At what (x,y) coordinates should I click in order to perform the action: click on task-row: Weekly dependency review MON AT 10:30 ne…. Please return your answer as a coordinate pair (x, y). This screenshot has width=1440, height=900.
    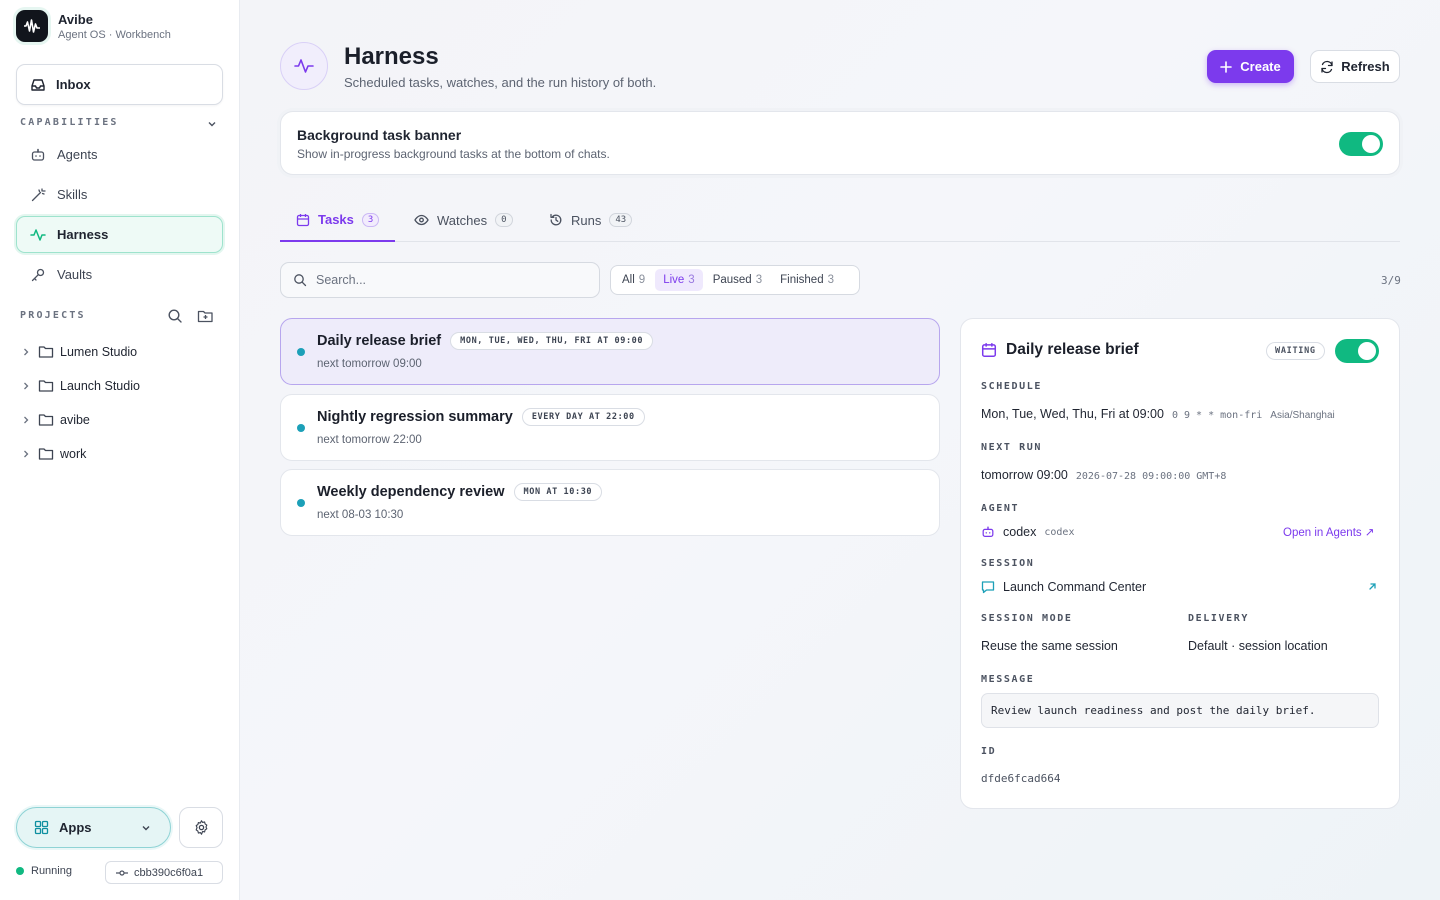
    Looking at the image, I should click on (610, 502).